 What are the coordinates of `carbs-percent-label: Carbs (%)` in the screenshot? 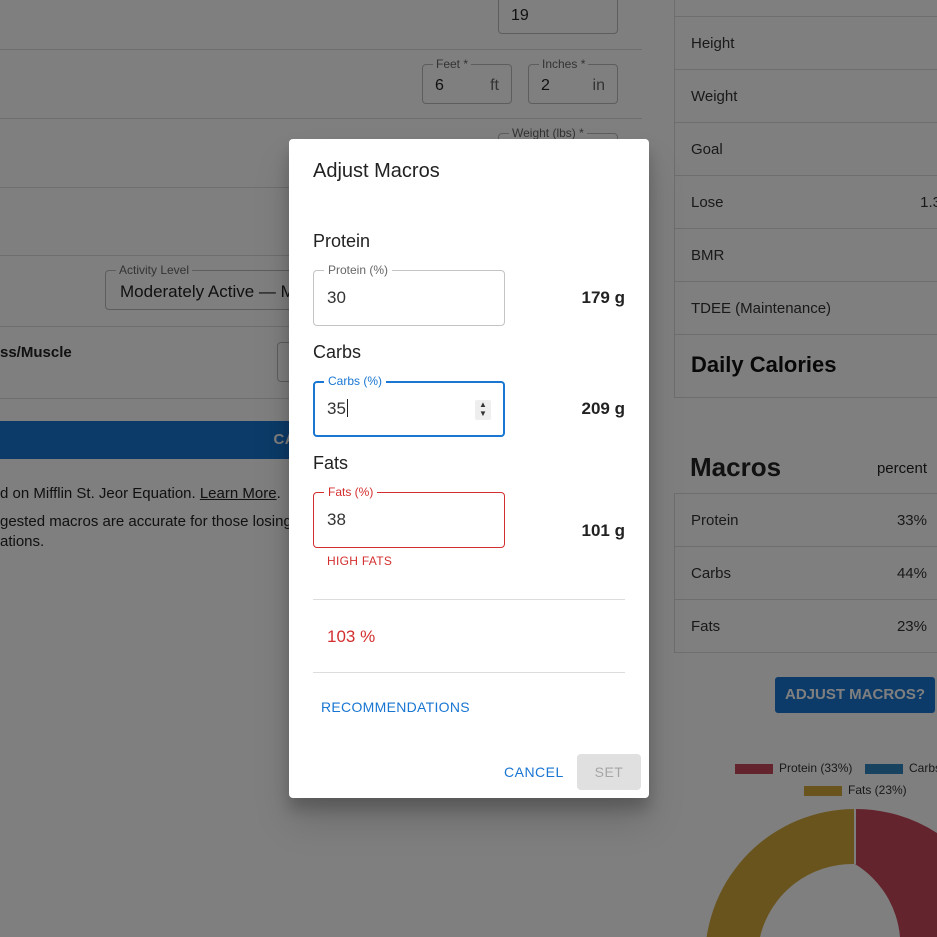 It's located at (355, 381).